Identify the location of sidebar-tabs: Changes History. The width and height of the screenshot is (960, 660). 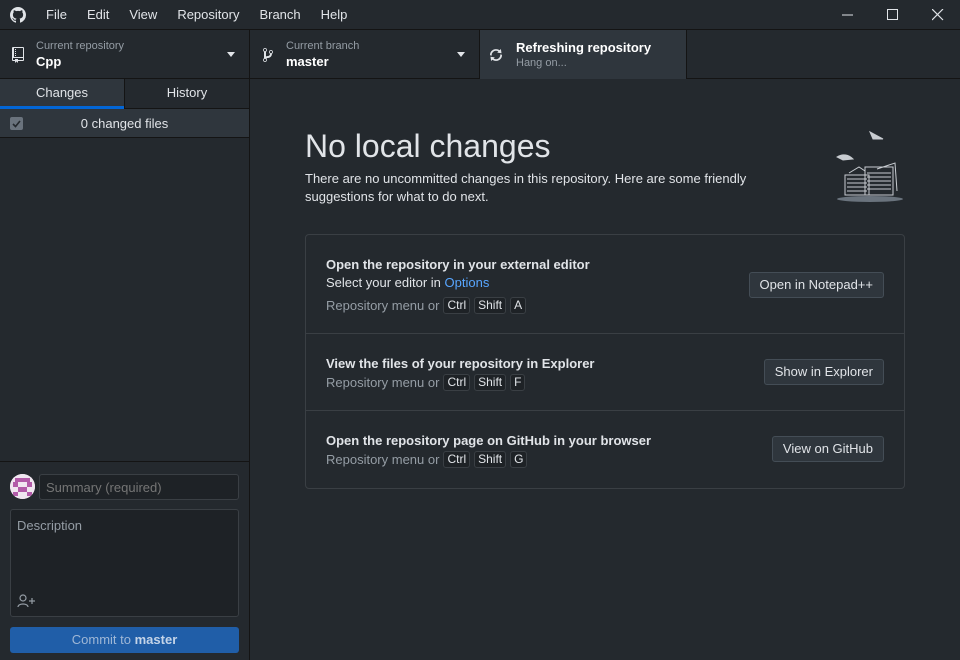
(124, 94).